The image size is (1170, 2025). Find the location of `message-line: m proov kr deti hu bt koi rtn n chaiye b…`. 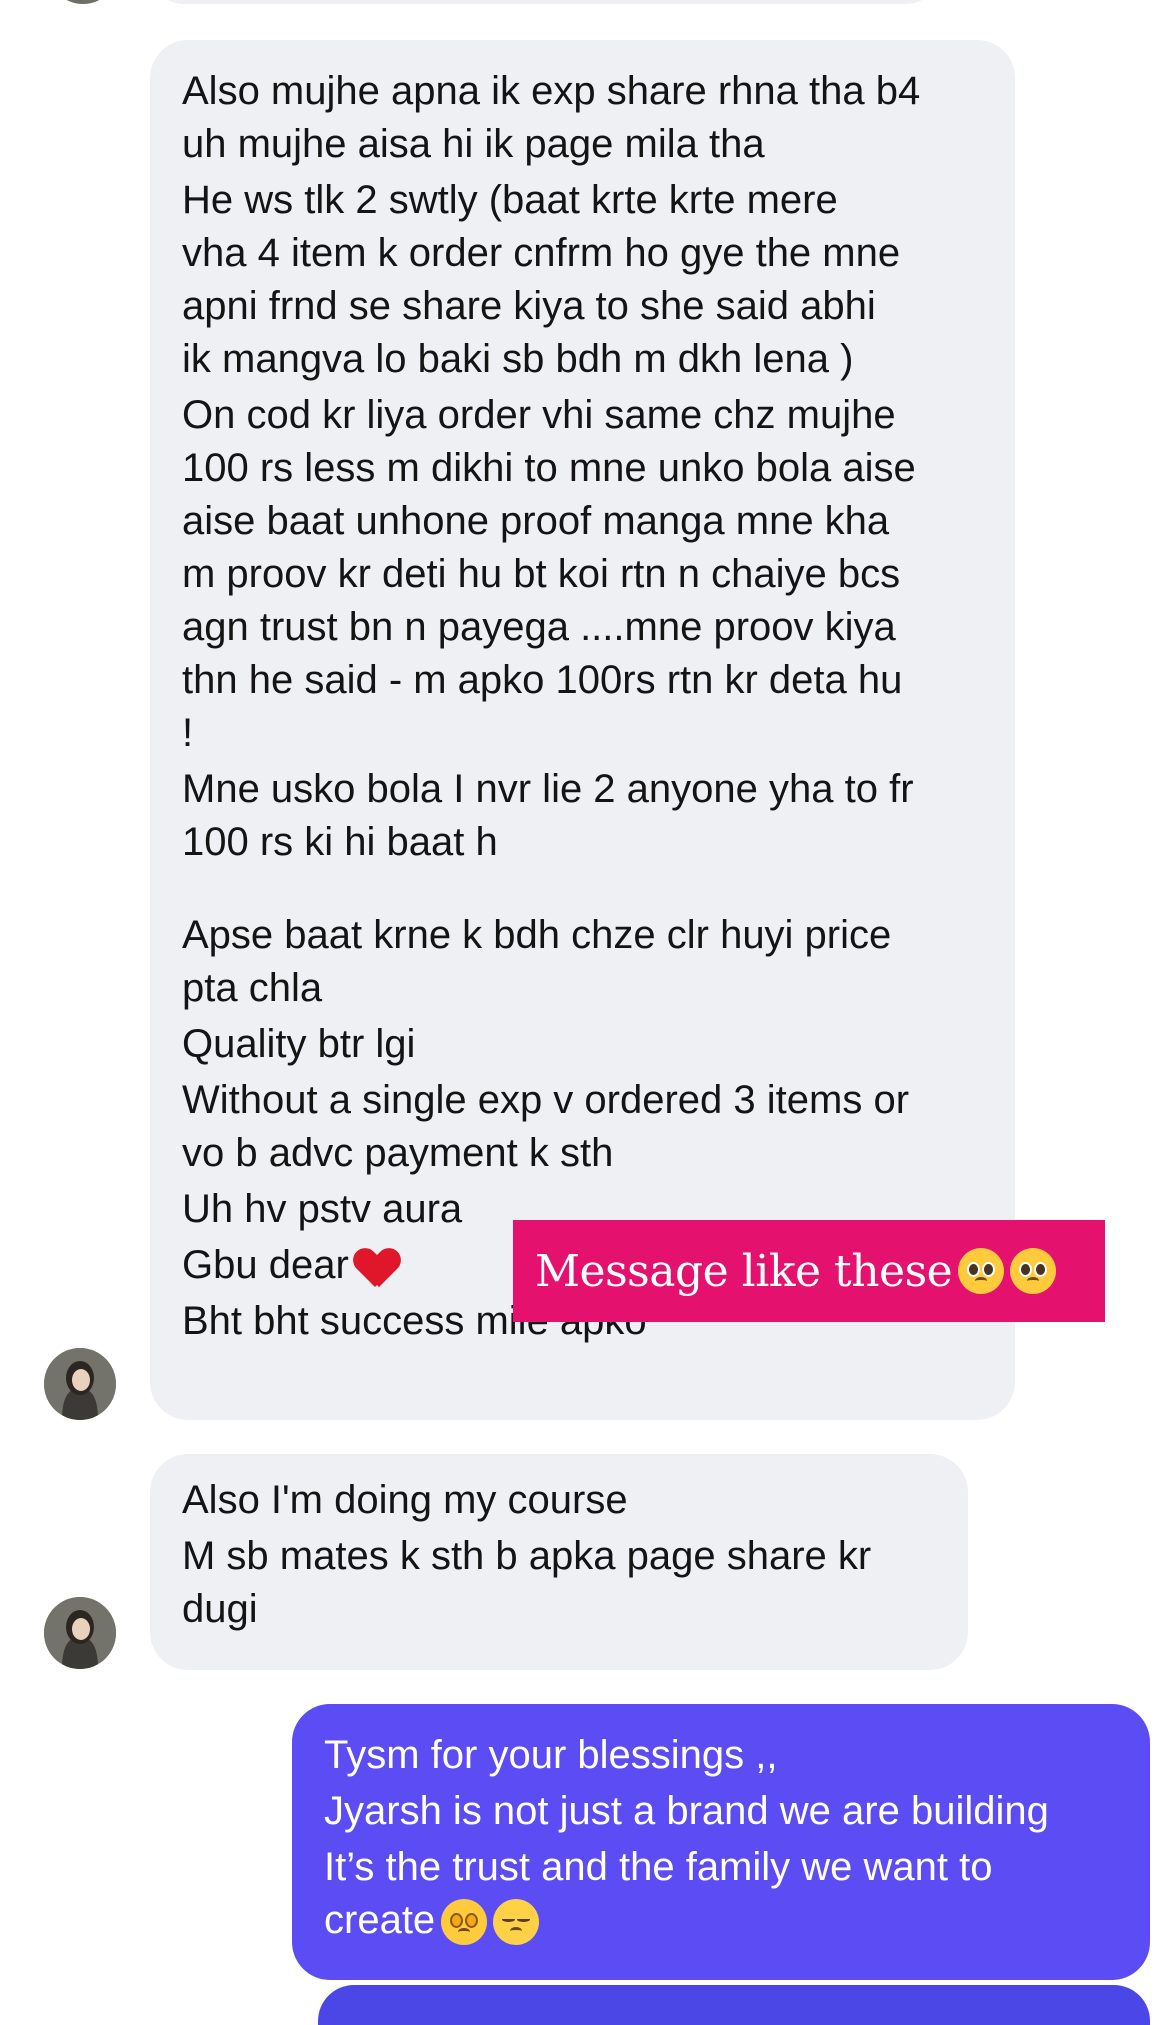

message-line: m proov kr deti hu bt koi rtn n chaiye b… is located at coordinates (541, 574).